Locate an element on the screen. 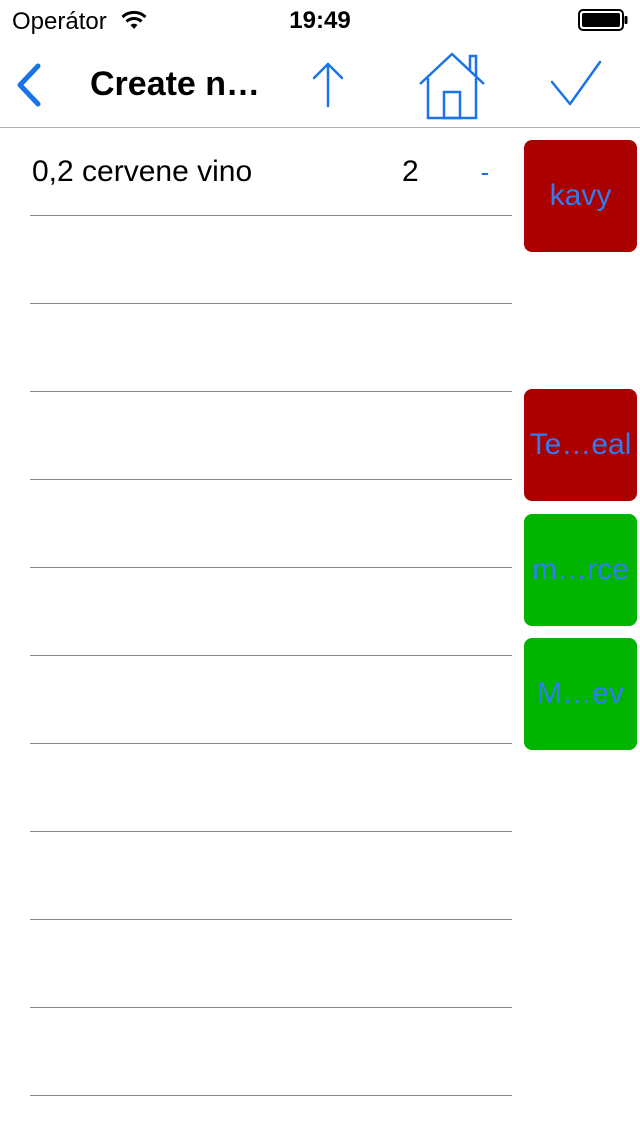  status-bar: Operátor 19:49 is located at coordinates (320, 20).